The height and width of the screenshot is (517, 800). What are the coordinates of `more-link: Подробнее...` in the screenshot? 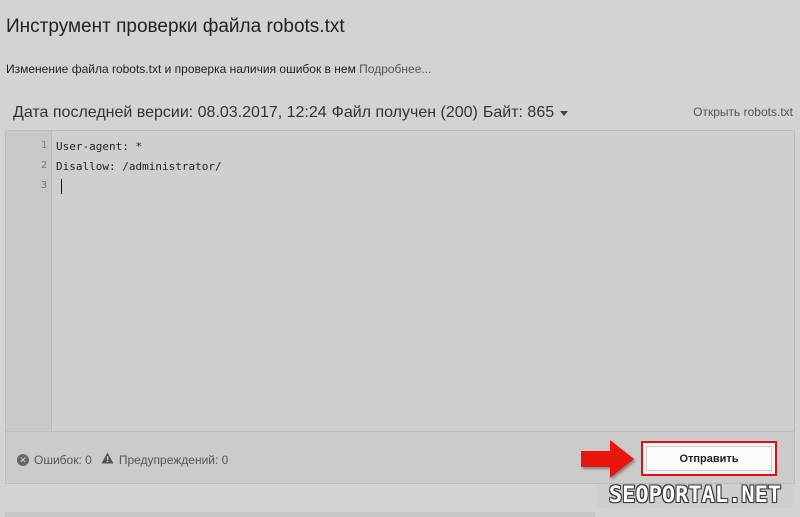 It's located at (395, 69).